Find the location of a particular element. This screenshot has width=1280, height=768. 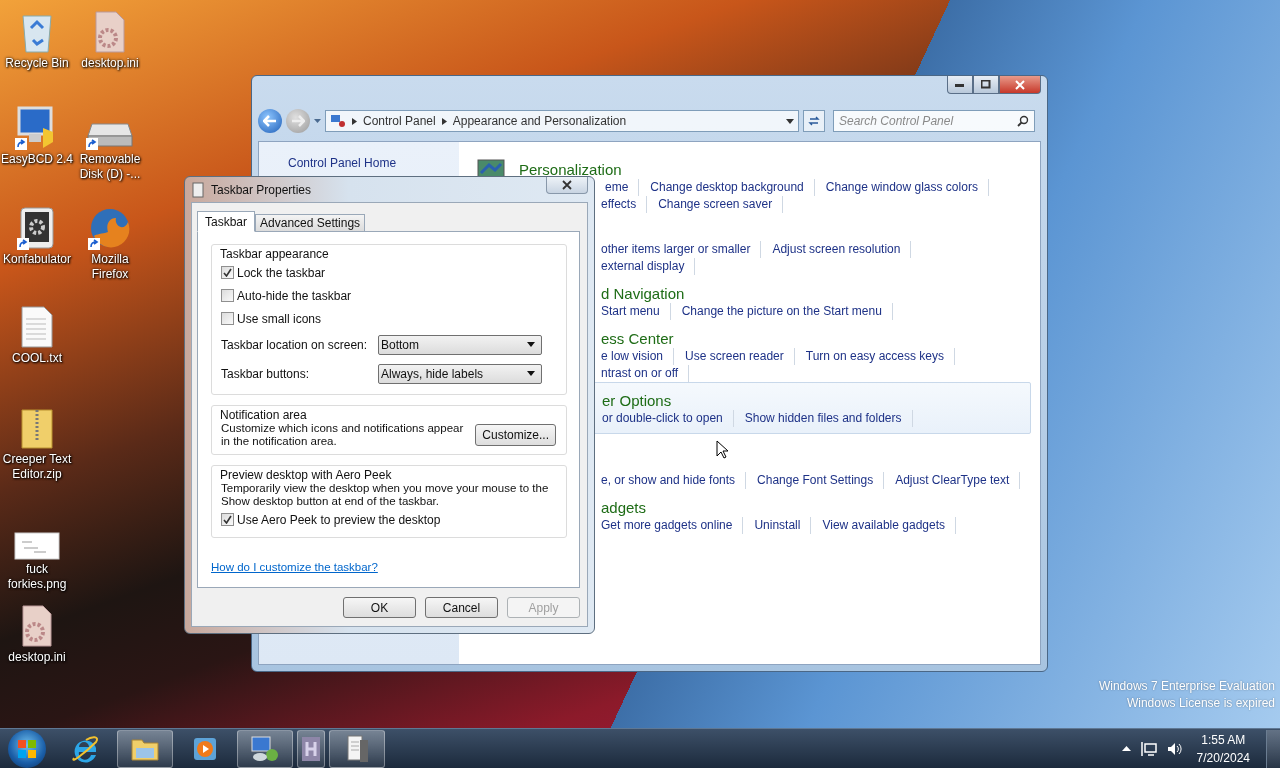

tray-arrow-icon is located at coordinates (1126, 748).